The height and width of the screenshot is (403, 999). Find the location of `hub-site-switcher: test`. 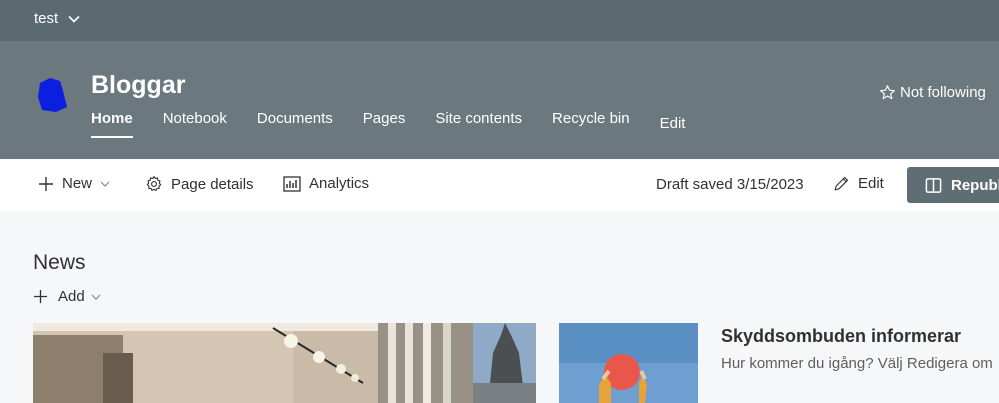

hub-site-switcher: test is located at coordinates (57, 18).